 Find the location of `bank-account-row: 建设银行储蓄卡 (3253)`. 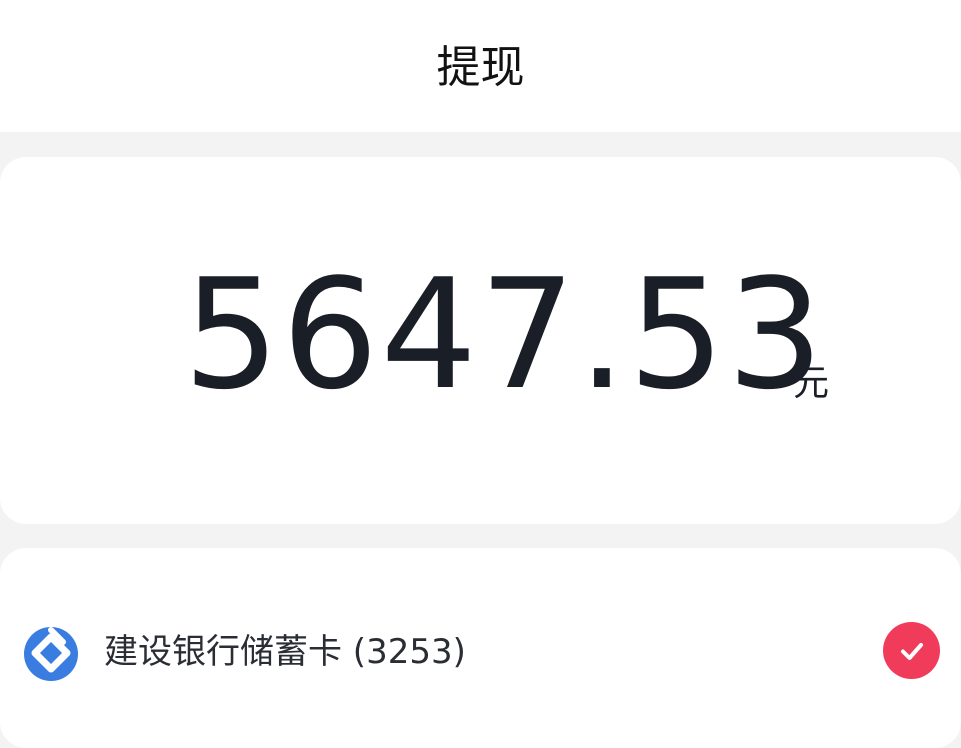

bank-account-row: 建设银行储蓄卡 (3253) is located at coordinates (480, 652).